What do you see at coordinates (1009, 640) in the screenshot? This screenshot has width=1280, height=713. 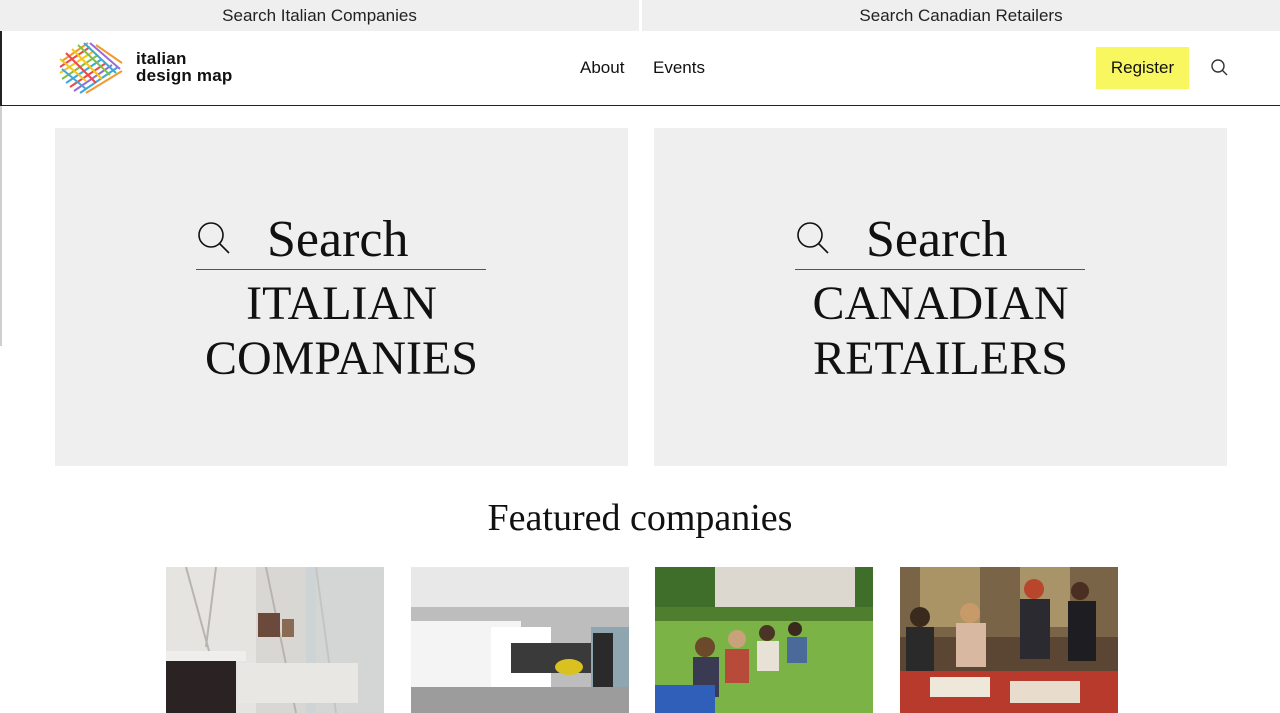 I see `featured-company-thumbnail-design-workshop` at bounding box center [1009, 640].